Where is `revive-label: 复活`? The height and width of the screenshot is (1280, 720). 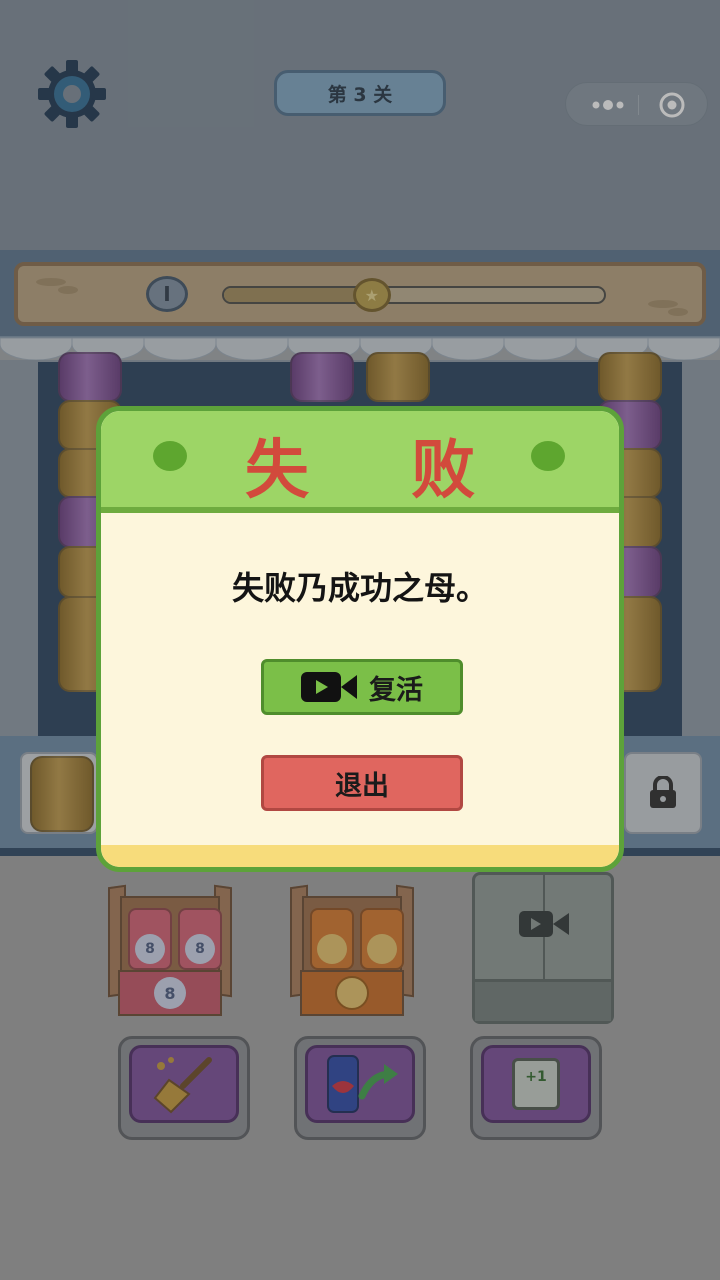
revive-label: 复活 is located at coordinates (396, 690).